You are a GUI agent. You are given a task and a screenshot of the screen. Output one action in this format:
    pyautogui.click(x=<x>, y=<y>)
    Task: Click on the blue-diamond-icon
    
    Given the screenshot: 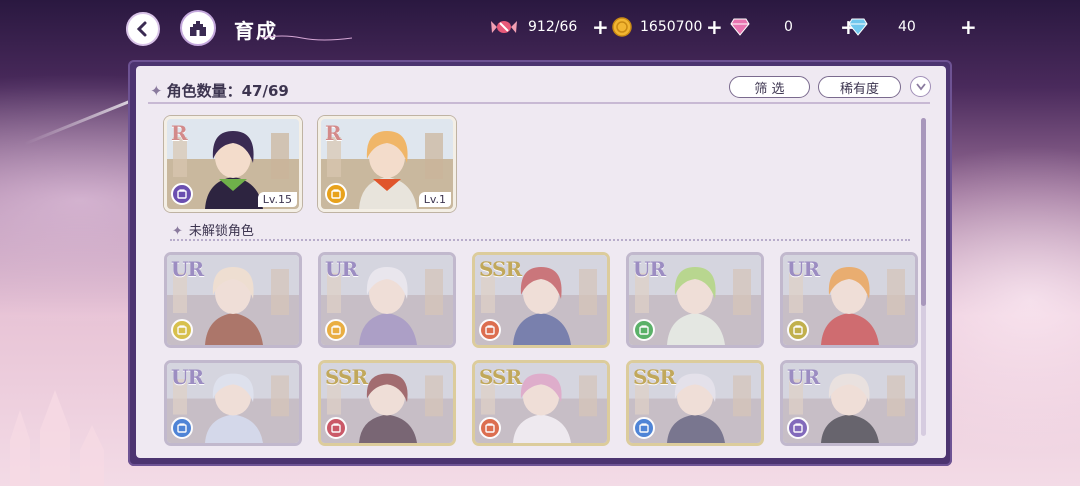 What is the action you would take?
    pyautogui.click(x=858, y=27)
    